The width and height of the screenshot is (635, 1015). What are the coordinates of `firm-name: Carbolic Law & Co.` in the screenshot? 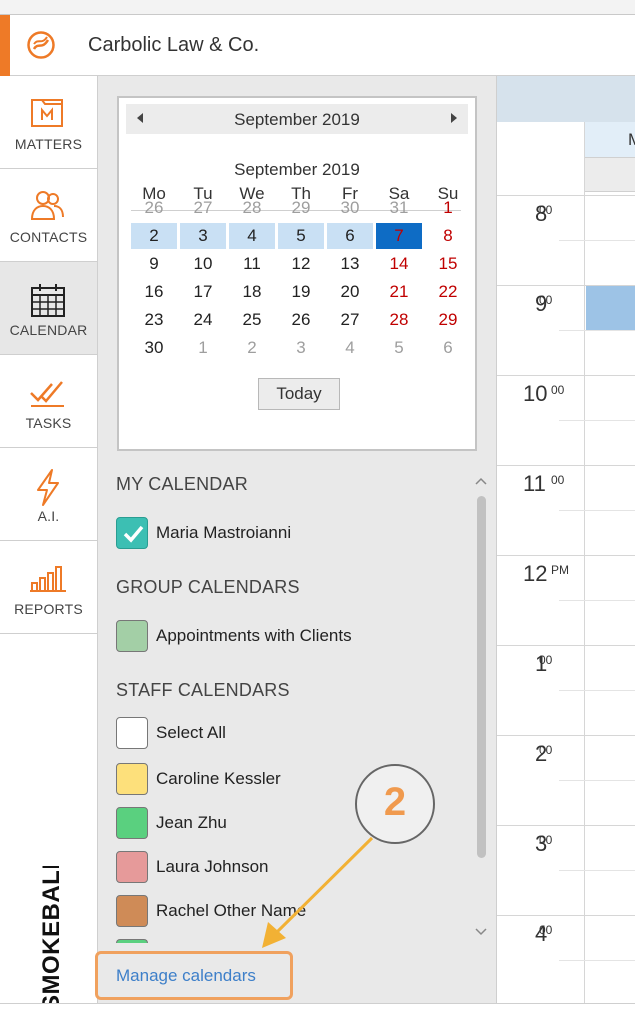 It's located at (174, 45).